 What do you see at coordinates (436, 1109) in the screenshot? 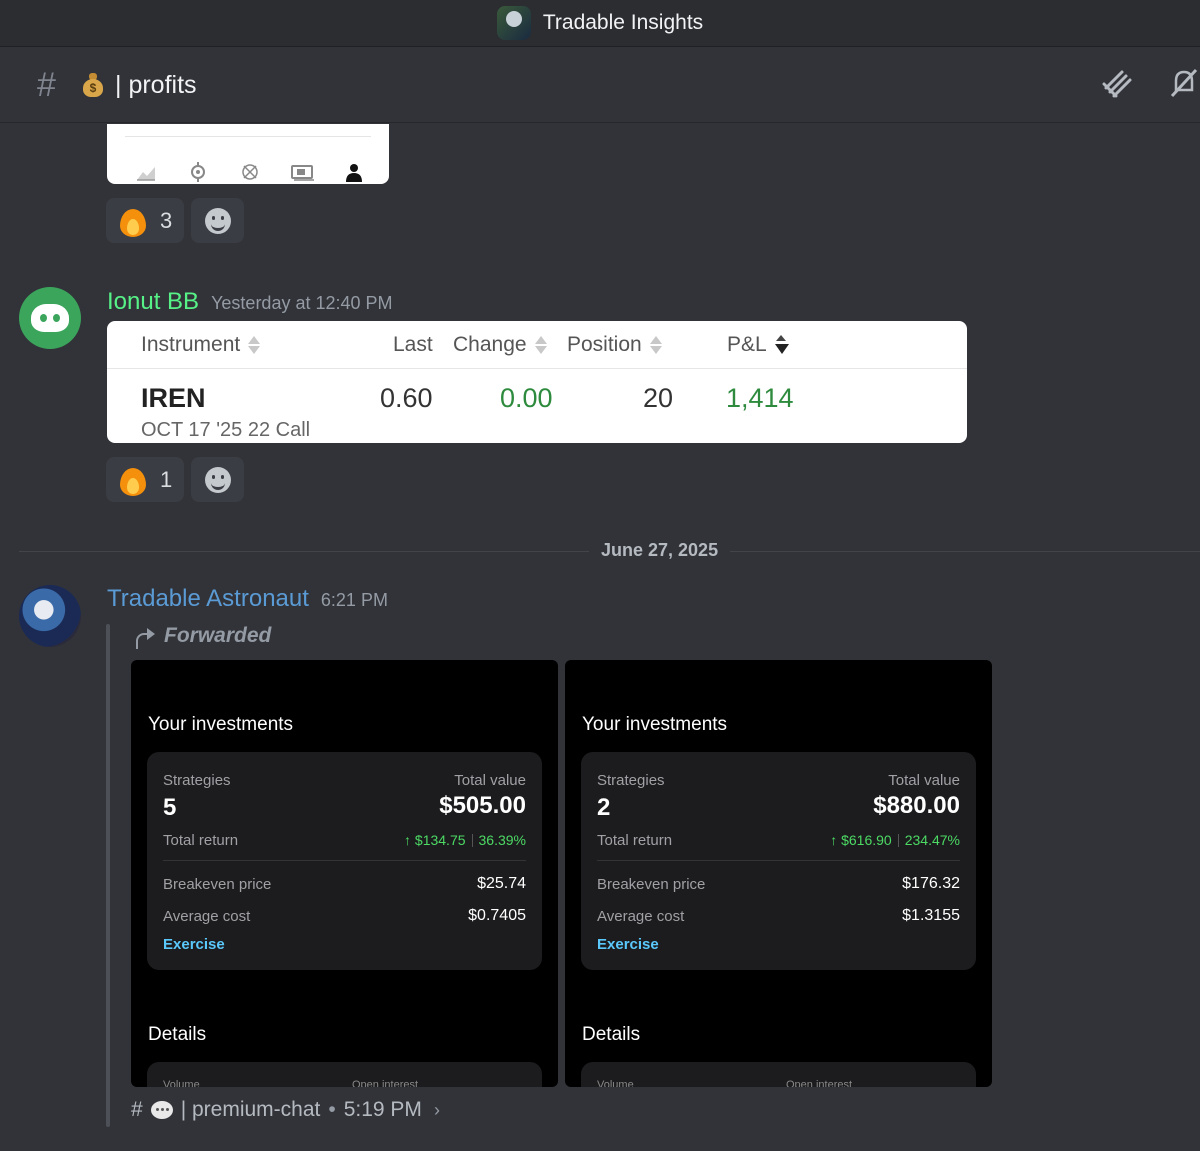
I see `chevron-right-icon: ›` at bounding box center [436, 1109].